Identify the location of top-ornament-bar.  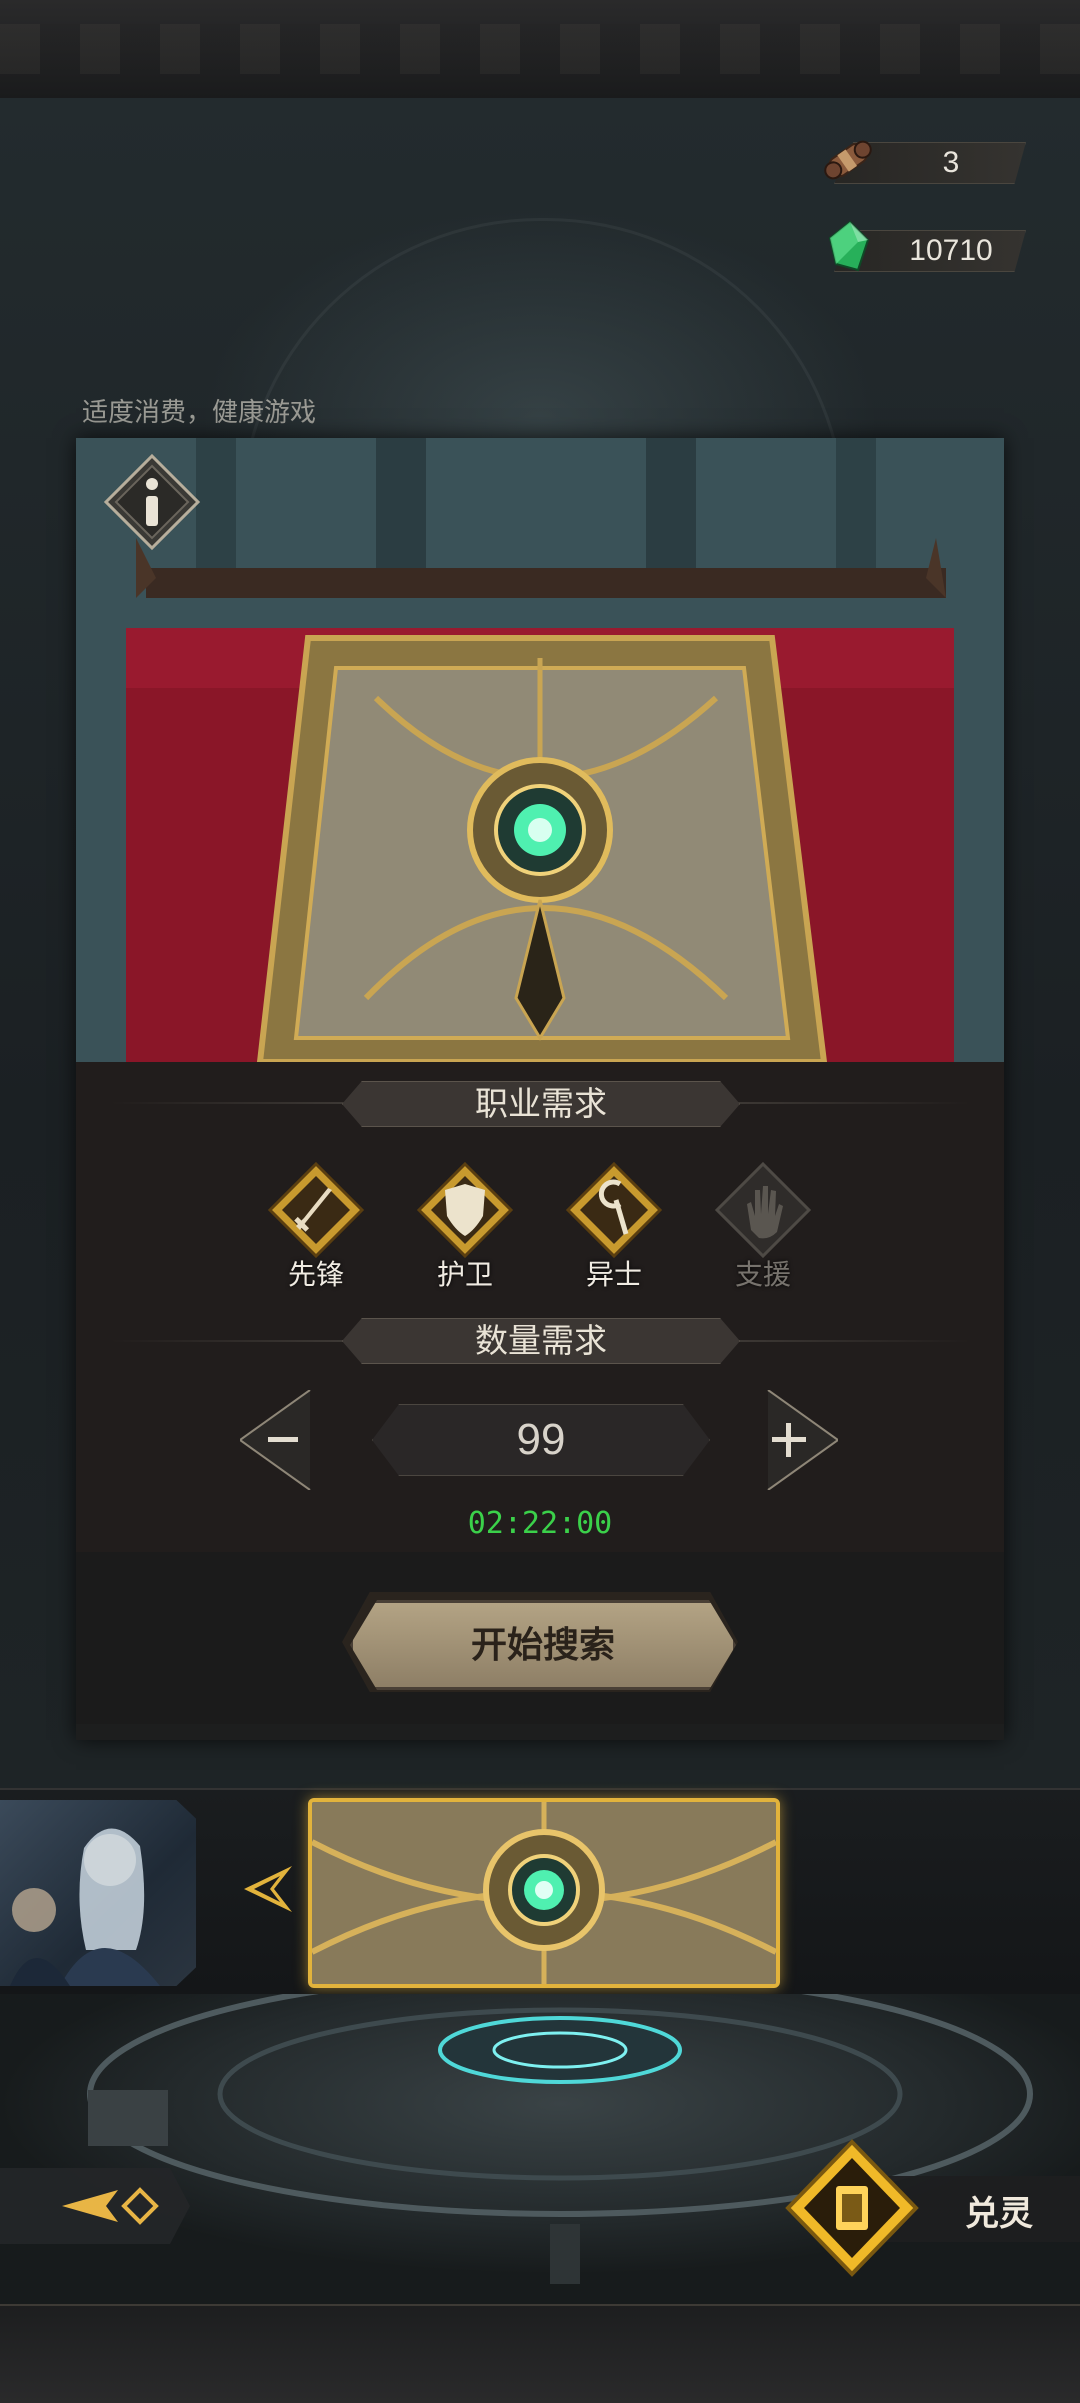
(540, 50).